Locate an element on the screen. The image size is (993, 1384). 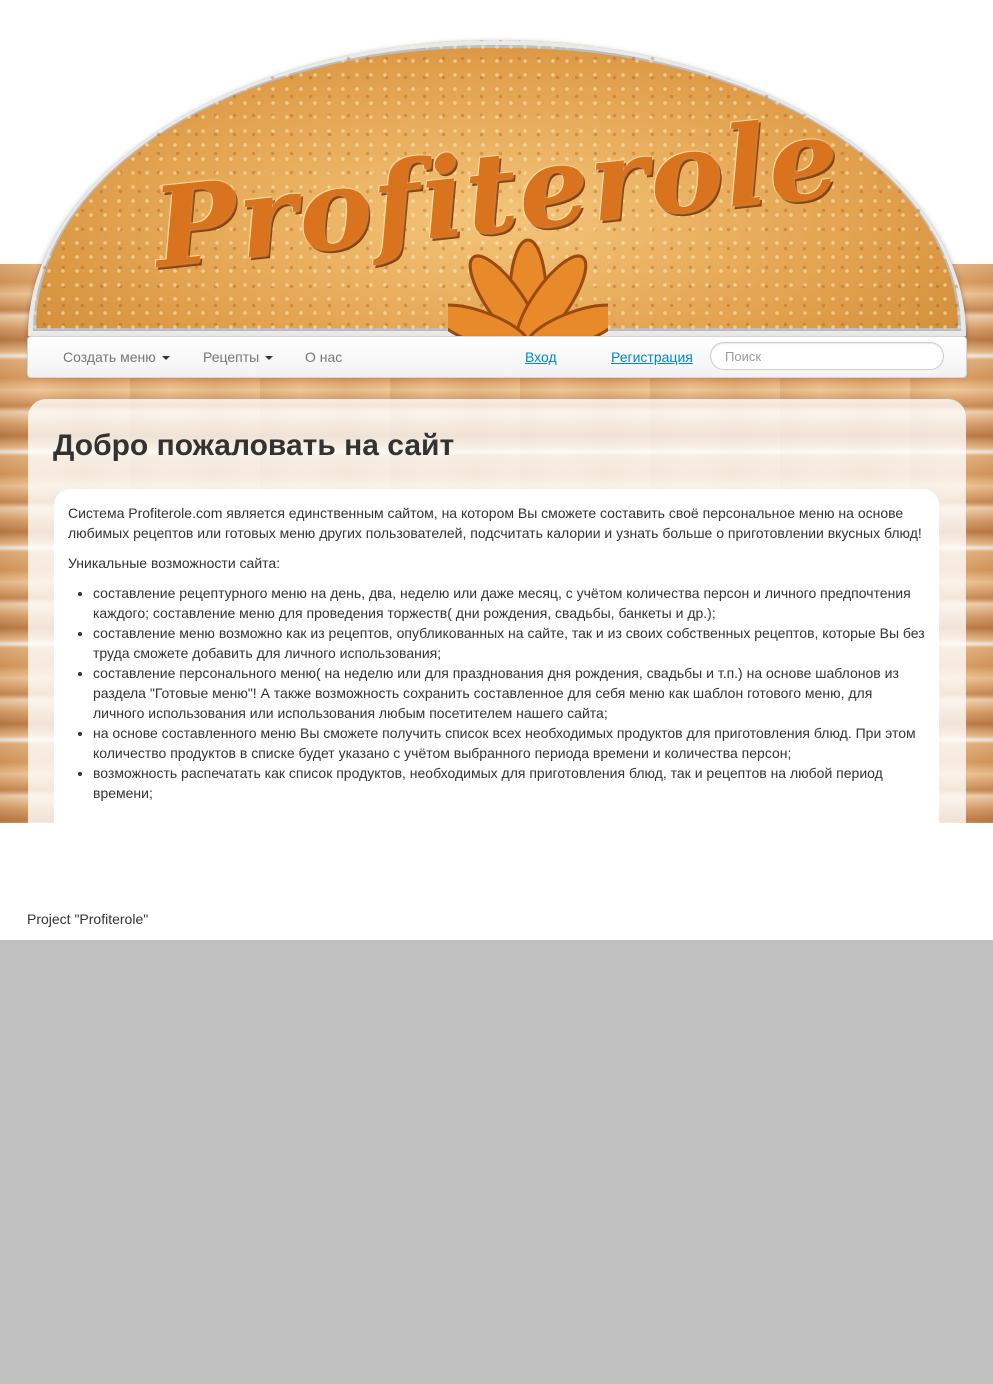
nav-create-menu-label: Создать меню is located at coordinates (109, 357).